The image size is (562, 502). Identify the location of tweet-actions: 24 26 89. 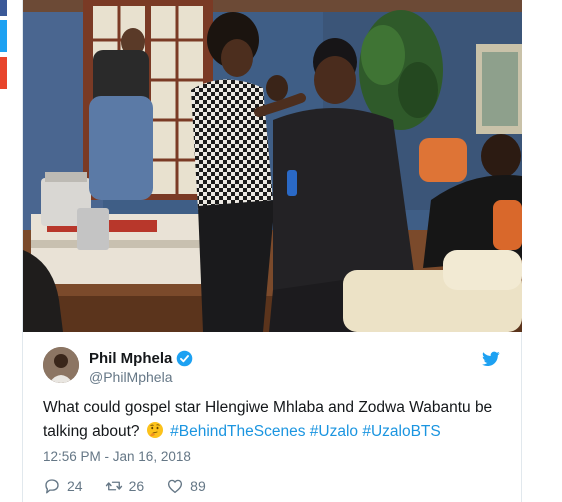
(135, 486).